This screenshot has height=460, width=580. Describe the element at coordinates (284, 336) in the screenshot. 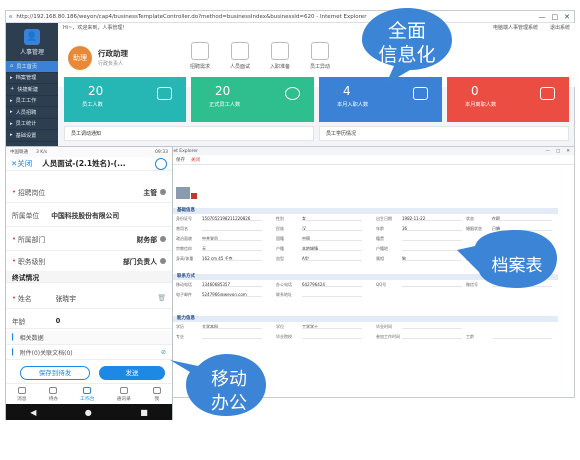

I see `form-field-label: 毕业院校` at that location.